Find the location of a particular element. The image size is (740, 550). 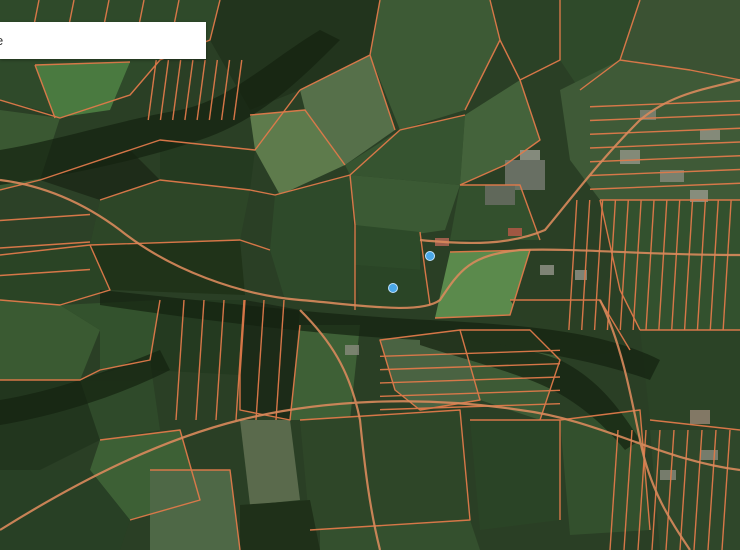

location-pin-south is located at coordinates (393, 288).